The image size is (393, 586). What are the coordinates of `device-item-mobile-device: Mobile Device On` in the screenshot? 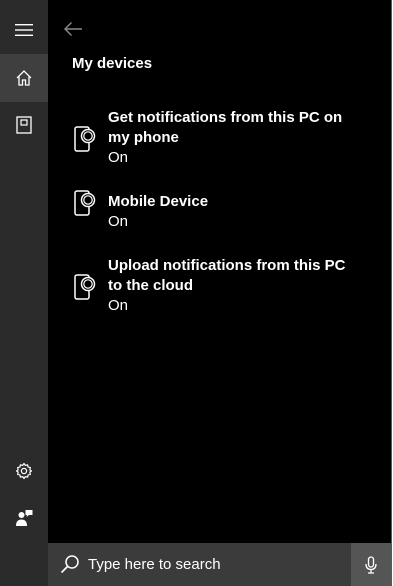 It's located at (219, 223).